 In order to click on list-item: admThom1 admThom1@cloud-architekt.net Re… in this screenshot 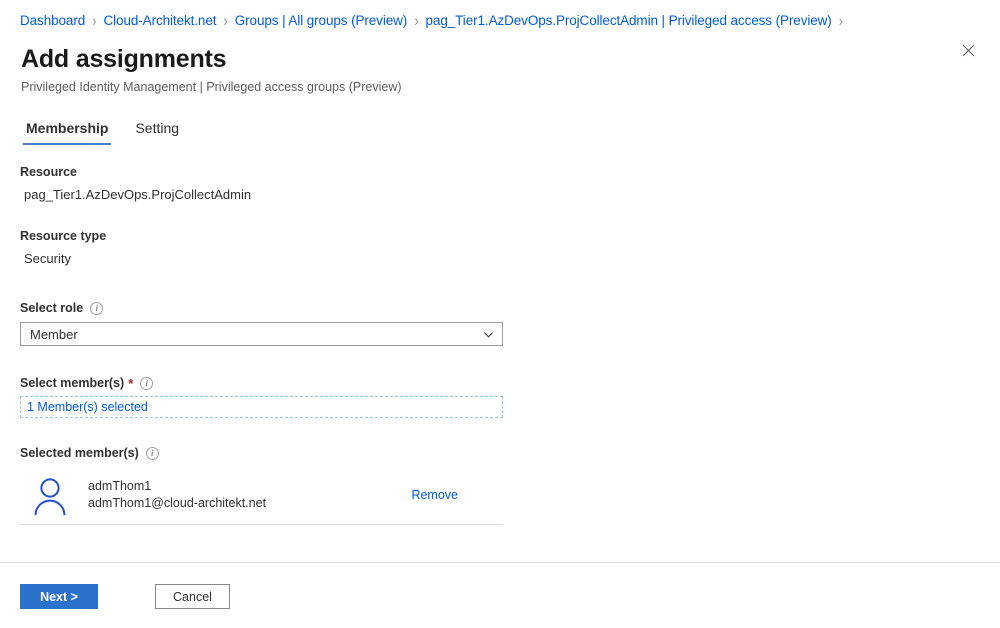, I will do `click(261, 496)`.